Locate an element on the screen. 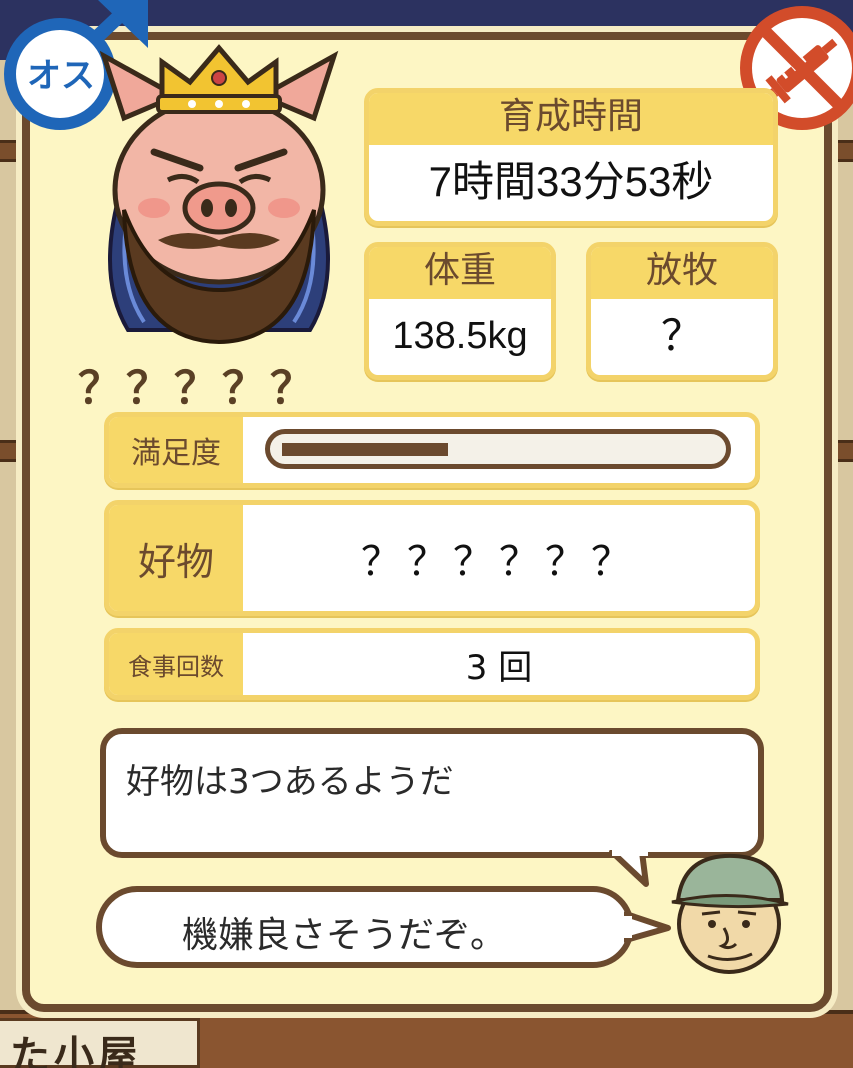 This screenshot has height=1068, width=853. pig-portrait is located at coordinates (219, 200).